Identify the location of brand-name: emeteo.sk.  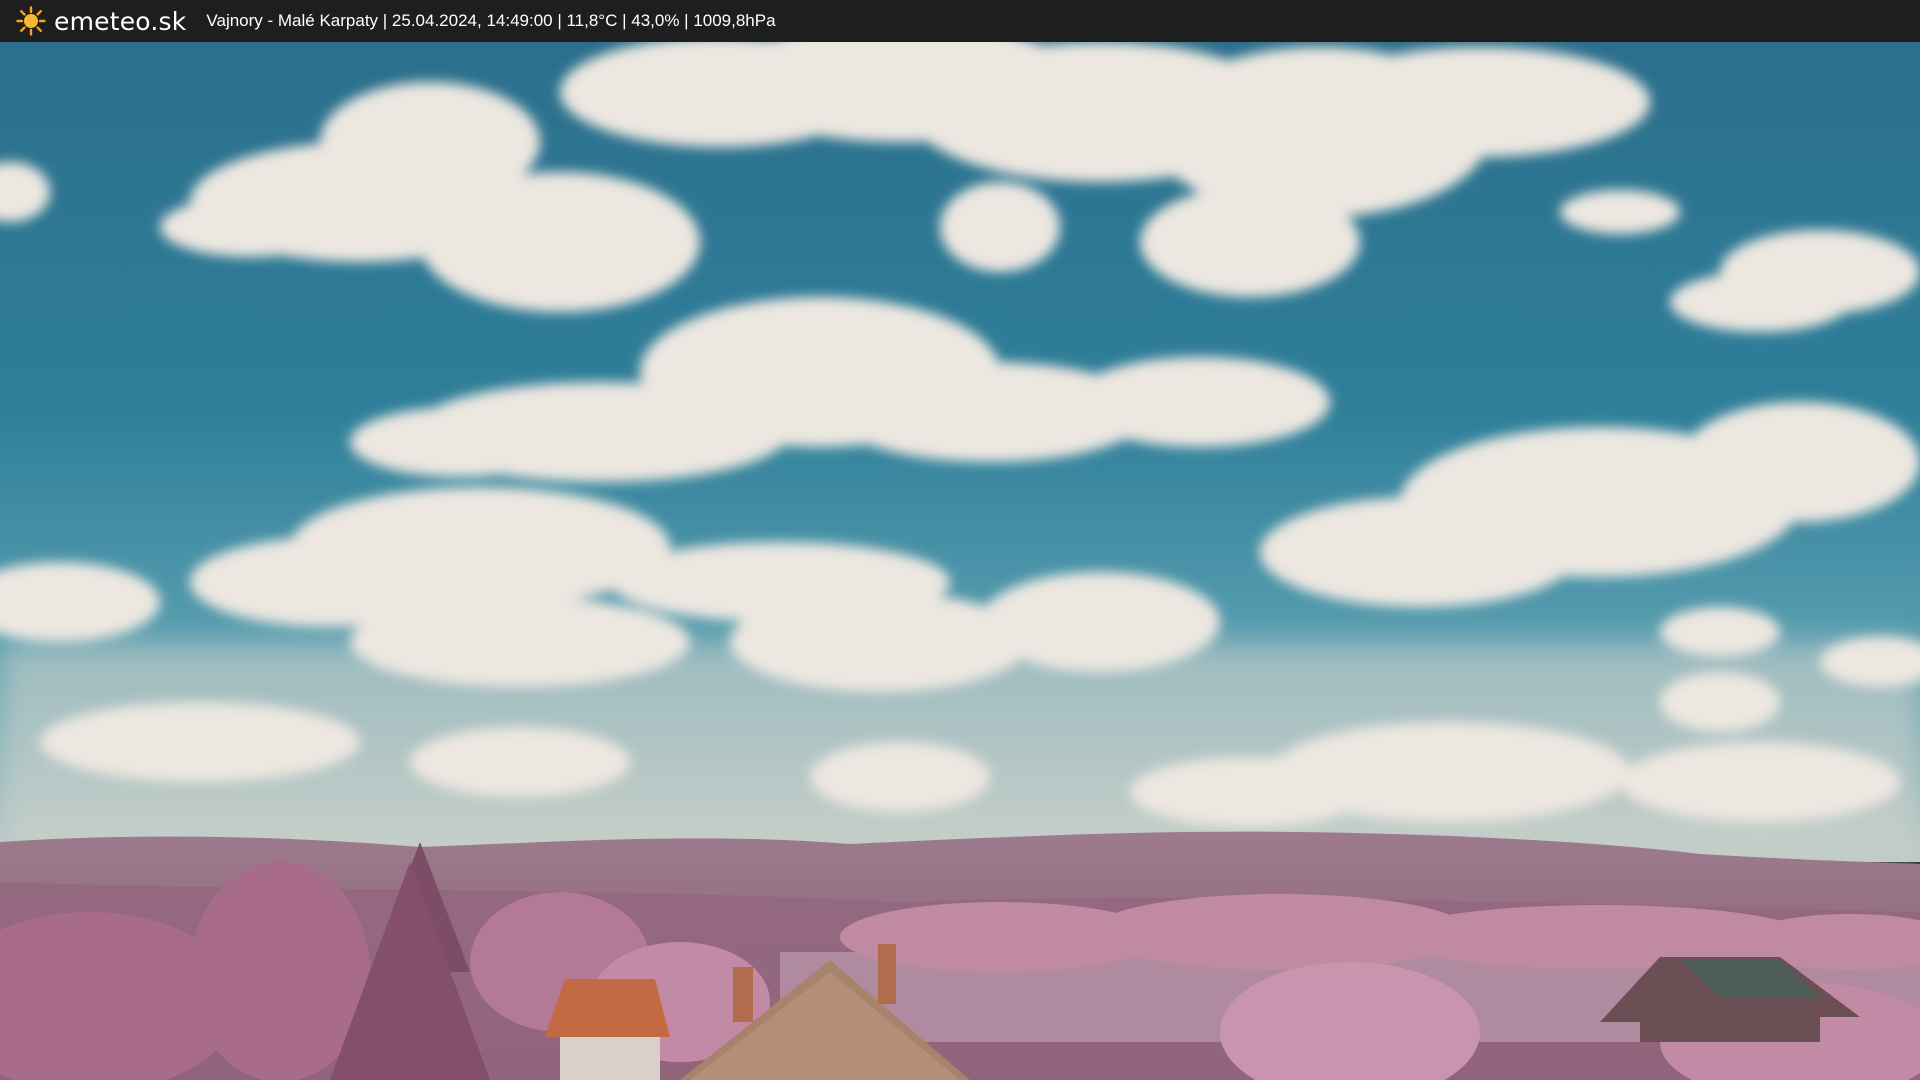
(120, 21).